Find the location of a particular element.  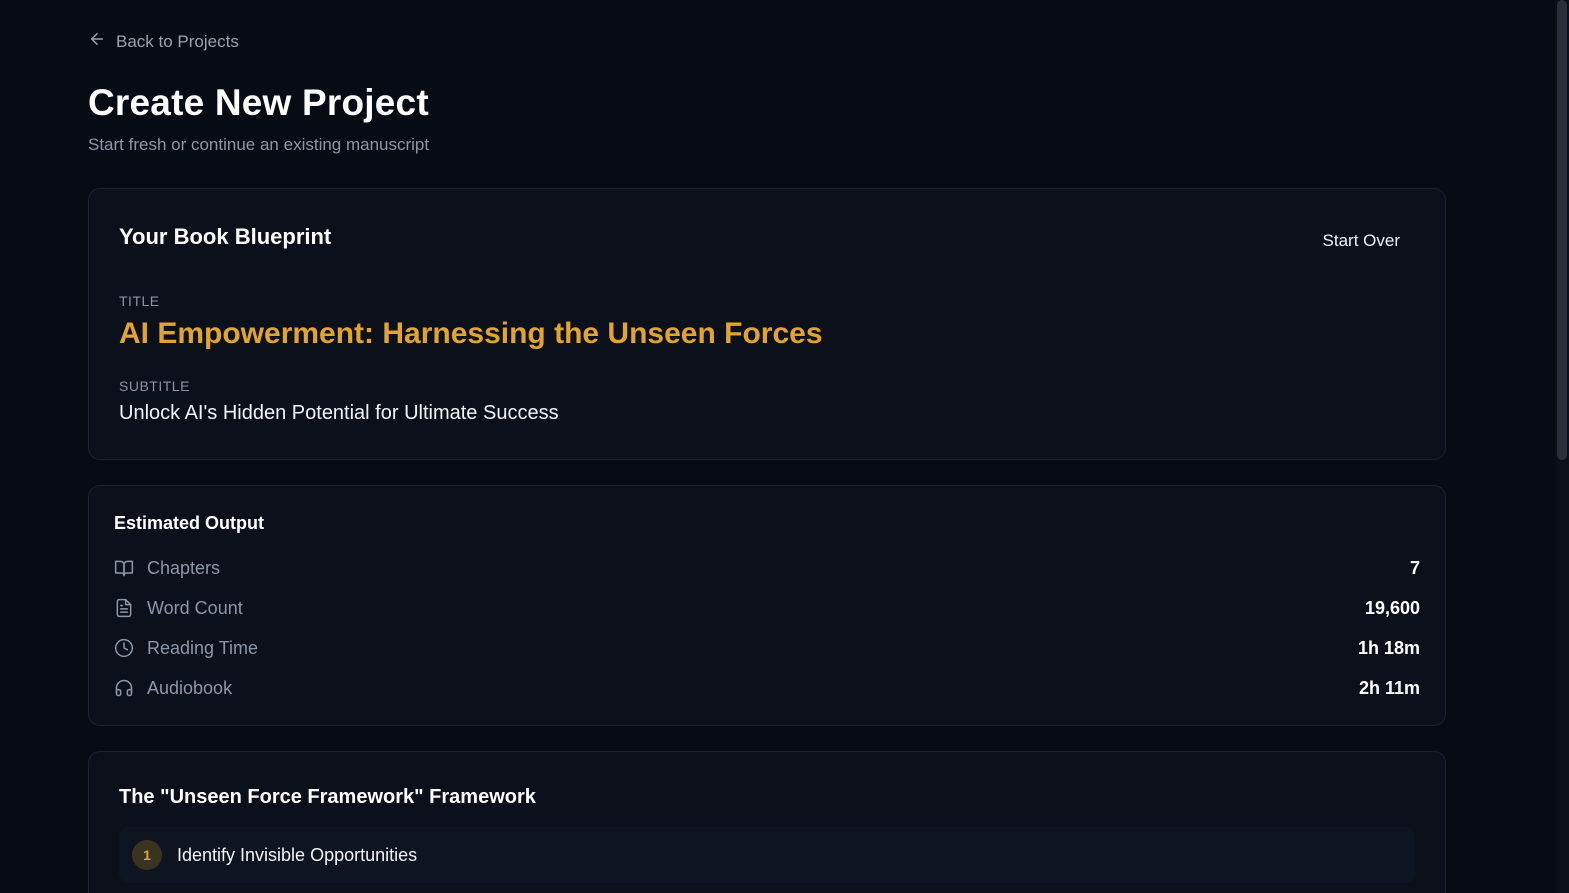

stat-value: 19,600 is located at coordinates (1392, 607).